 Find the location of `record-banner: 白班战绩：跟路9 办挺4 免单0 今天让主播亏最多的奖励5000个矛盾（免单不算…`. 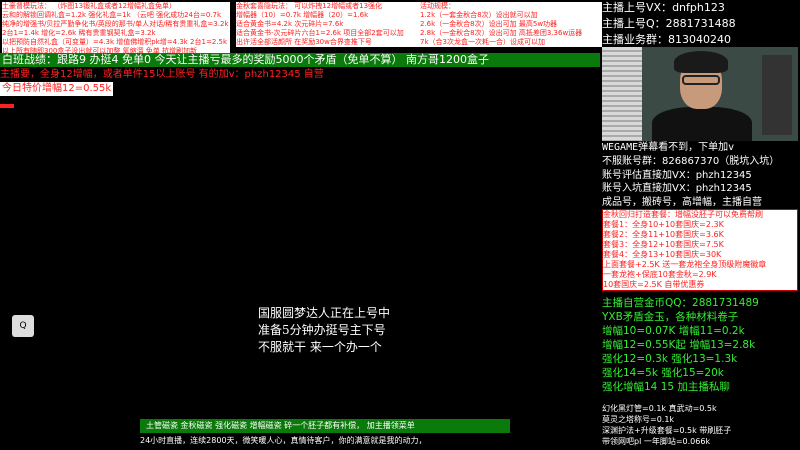

record-banner: 白班战绩：跟路9 办挺4 免单0 今天让主播亏最多的奖励5000个矛盾（免单不算… is located at coordinates (300, 60).